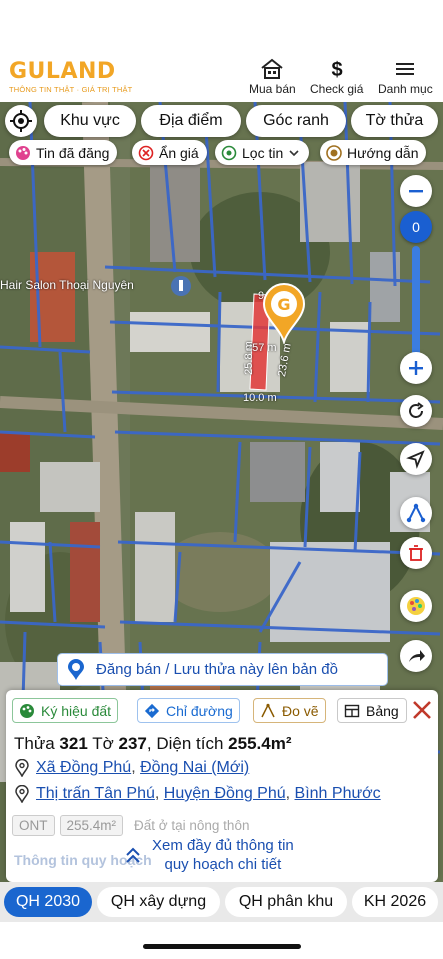  I want to click on toggle-huong-dan: Hướng dẫn, so click(373, 152).